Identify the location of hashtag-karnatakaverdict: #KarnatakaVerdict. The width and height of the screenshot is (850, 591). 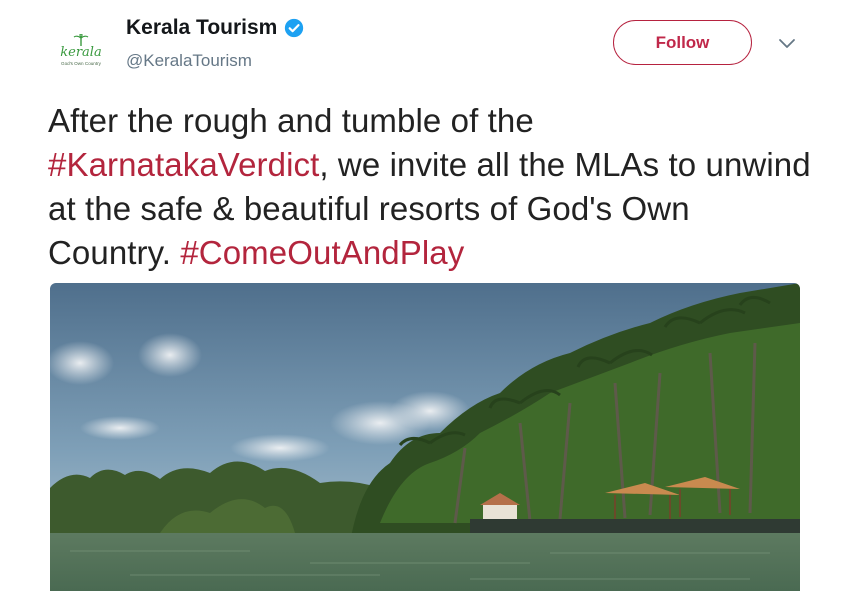
(183, 164).